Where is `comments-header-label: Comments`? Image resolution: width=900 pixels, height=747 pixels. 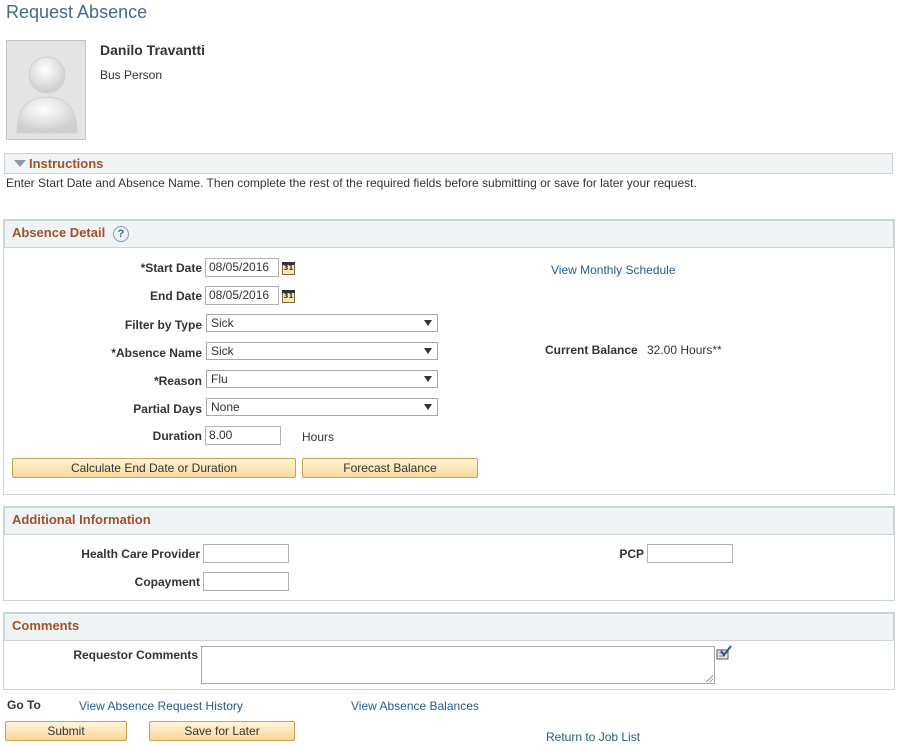
comments-header-label: Comments is located at coordinates (46, 625).